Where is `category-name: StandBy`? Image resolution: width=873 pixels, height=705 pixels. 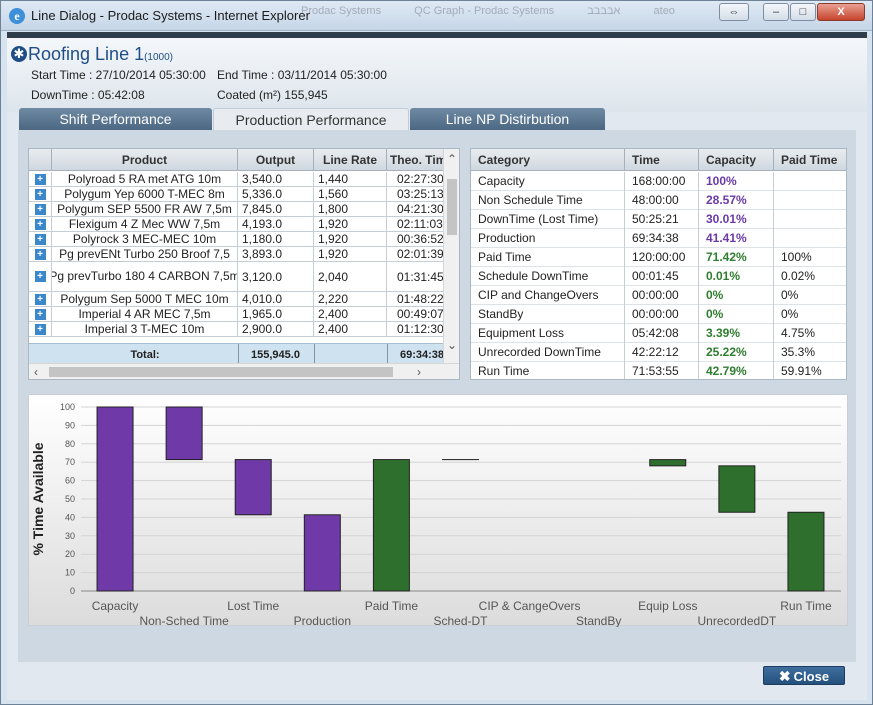 category-name: StandBy is located at coordinates (548, 314).